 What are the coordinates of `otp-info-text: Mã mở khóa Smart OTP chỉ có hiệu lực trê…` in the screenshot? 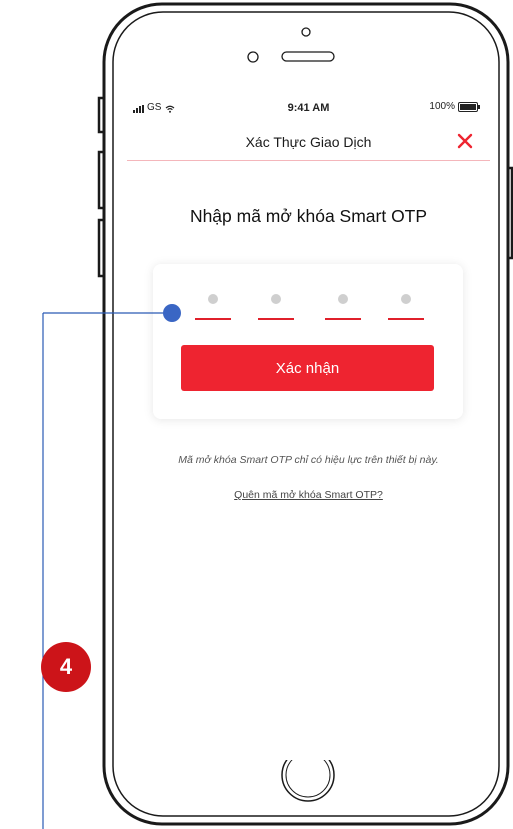 It's located at (308, 460).